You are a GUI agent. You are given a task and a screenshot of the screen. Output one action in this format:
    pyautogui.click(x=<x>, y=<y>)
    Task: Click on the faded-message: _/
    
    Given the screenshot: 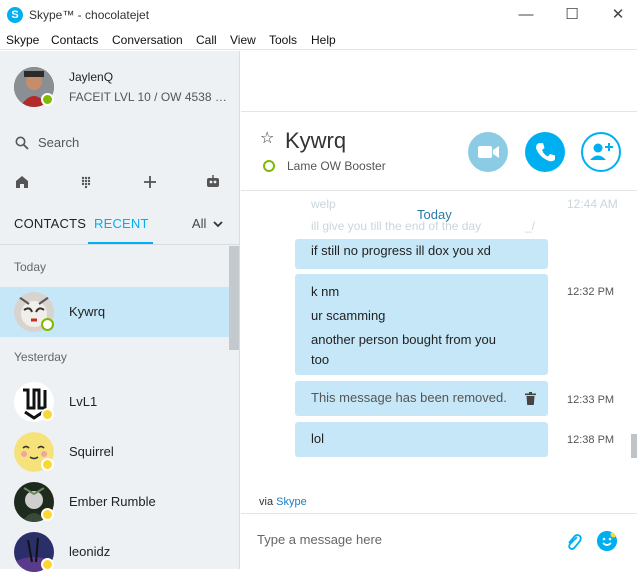 What is the action you would take?
    pyautogui.click(x=530, y=226)
    